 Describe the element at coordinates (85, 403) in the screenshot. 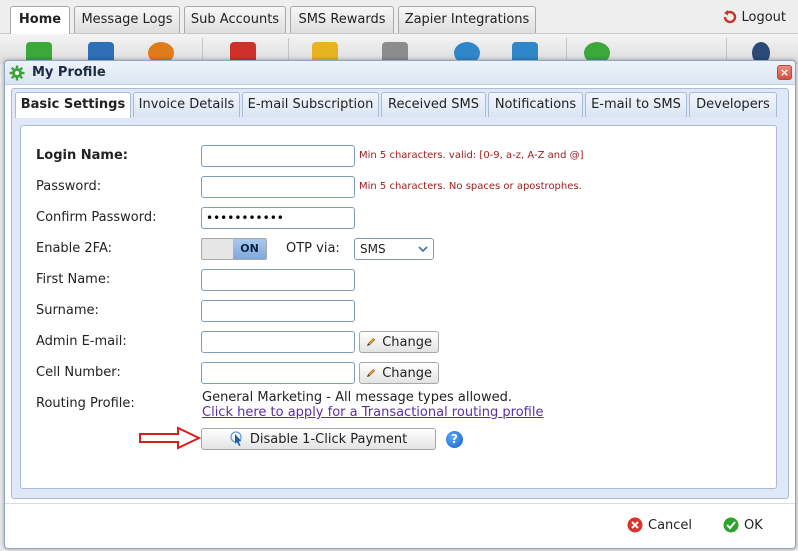

I see `routing-profile-label: Routing Profile:` at that location.